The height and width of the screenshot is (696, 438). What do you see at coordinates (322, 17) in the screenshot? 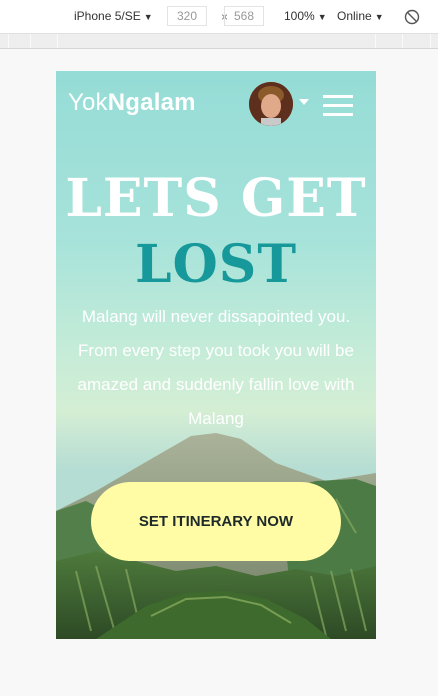
I see `zoom-caret-icon: ▼` at bounding box center [322, 17].